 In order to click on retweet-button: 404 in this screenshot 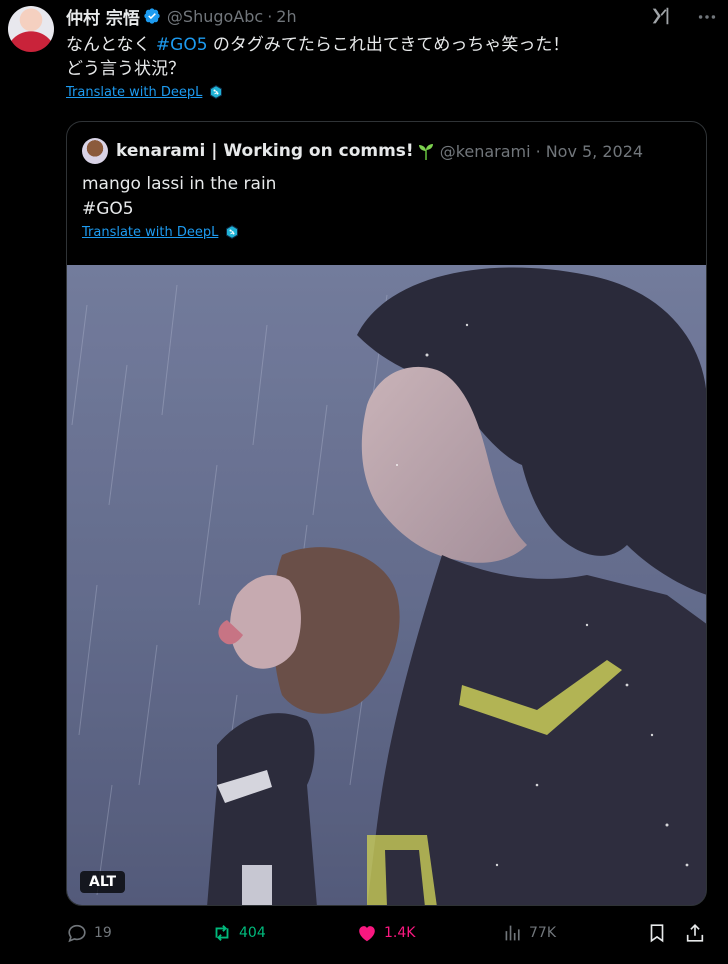, I will do `click(238, 933)`.